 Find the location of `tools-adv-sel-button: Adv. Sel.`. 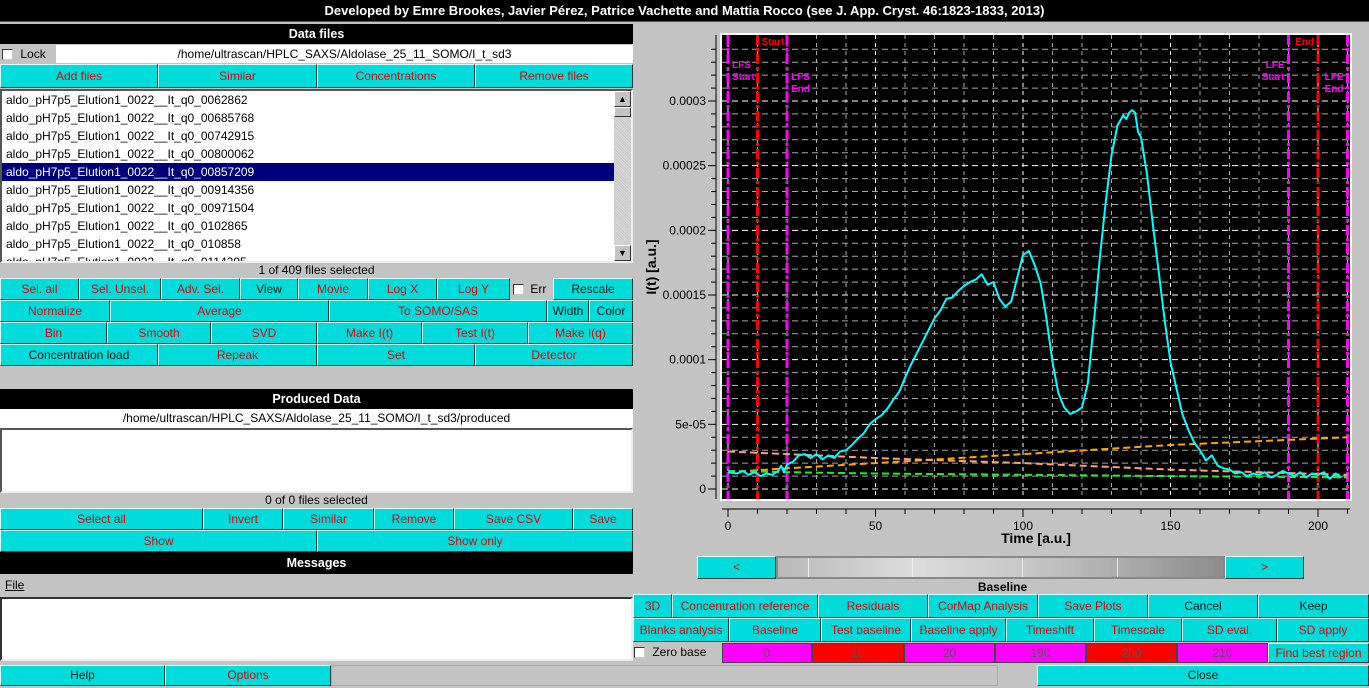

tools-adv-sel-button: Adv. Sel. is located at coordinates (200, 289).